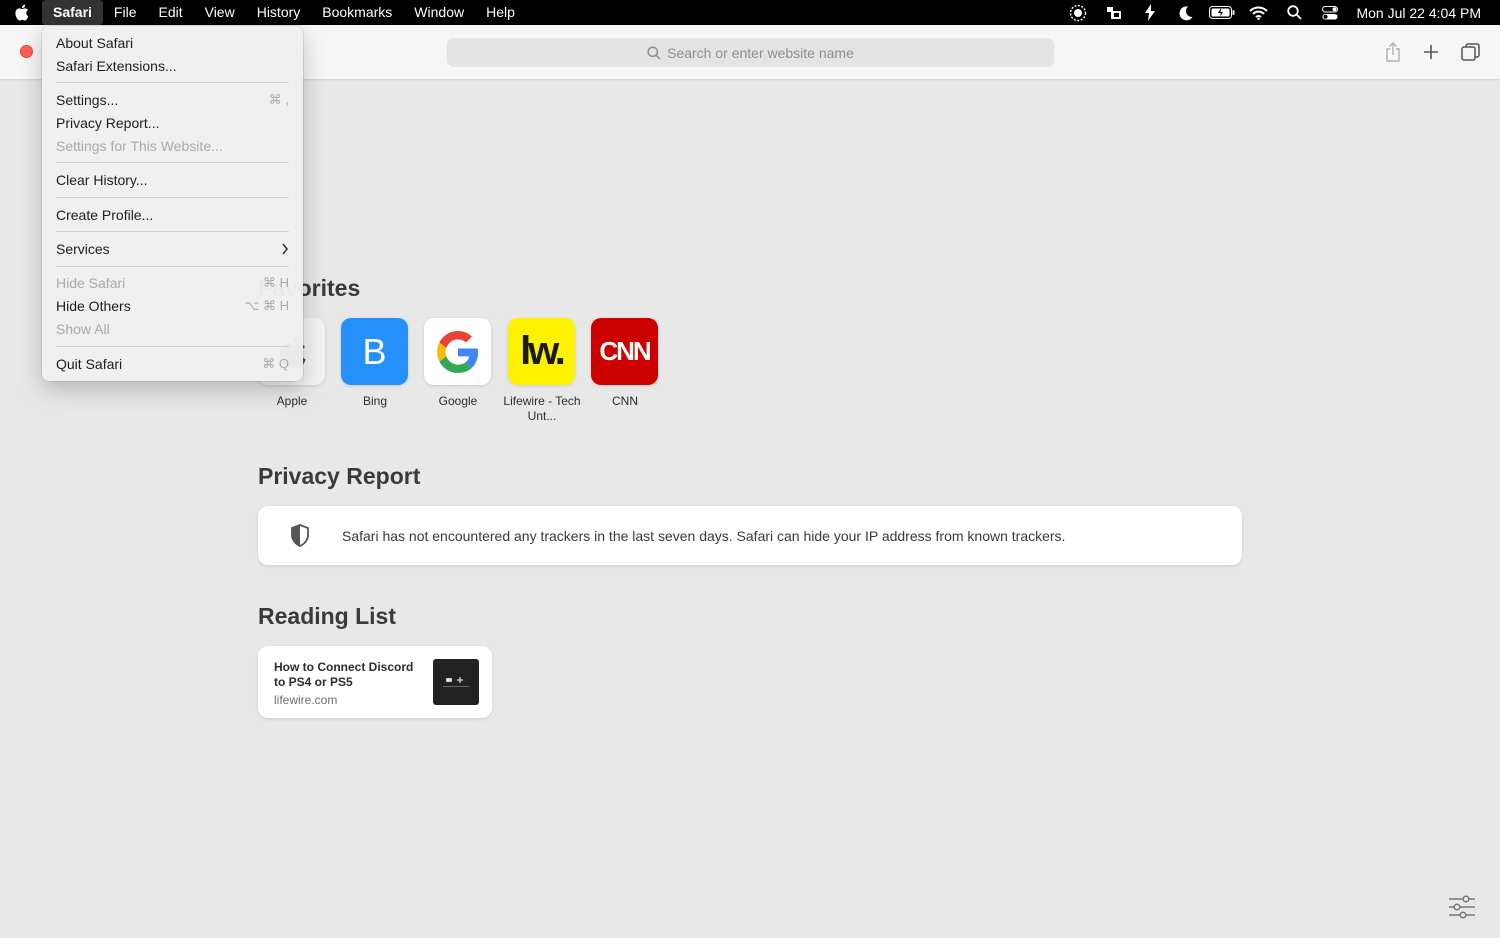 This screenshot has width=1500, height=938. I want to click on google-logo-icon, so click(457, 351).